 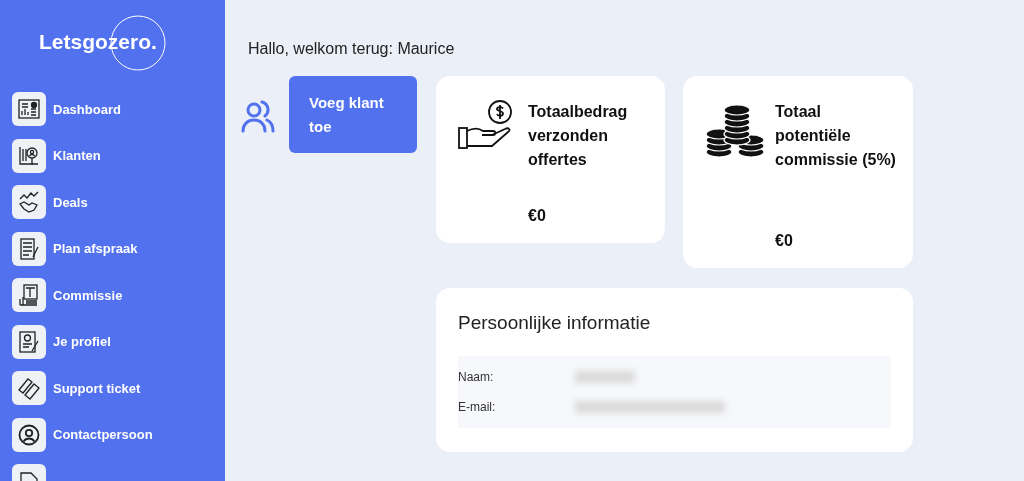 What do you see at coordinates (118, 295) in the screenshot?
I see `nav-item: Commissie` at bounding box center [118, 295].